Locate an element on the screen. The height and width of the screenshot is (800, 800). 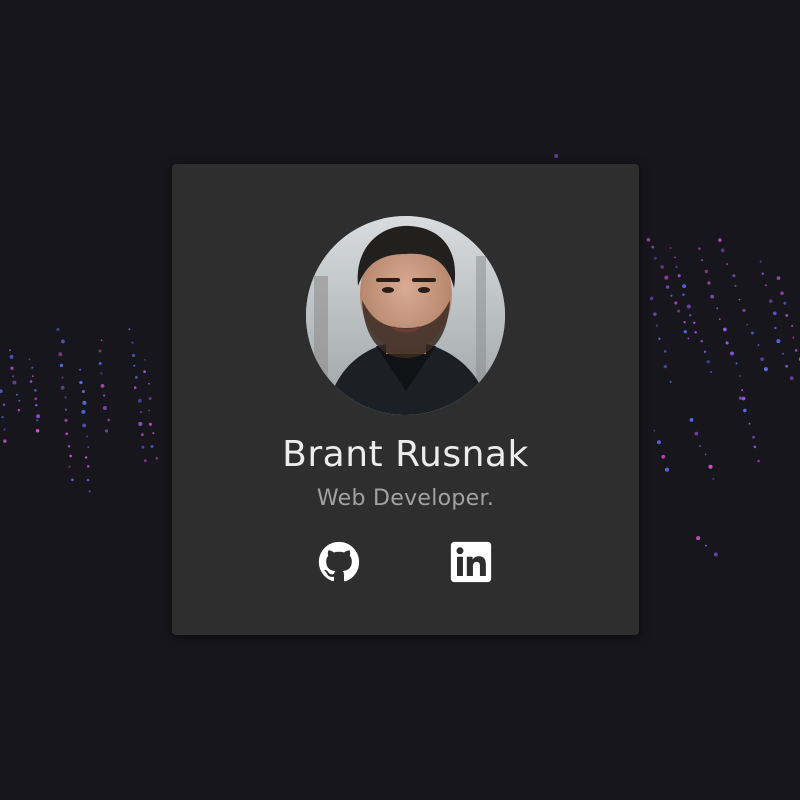
linkedin-link is located at coordinates (471, 562).